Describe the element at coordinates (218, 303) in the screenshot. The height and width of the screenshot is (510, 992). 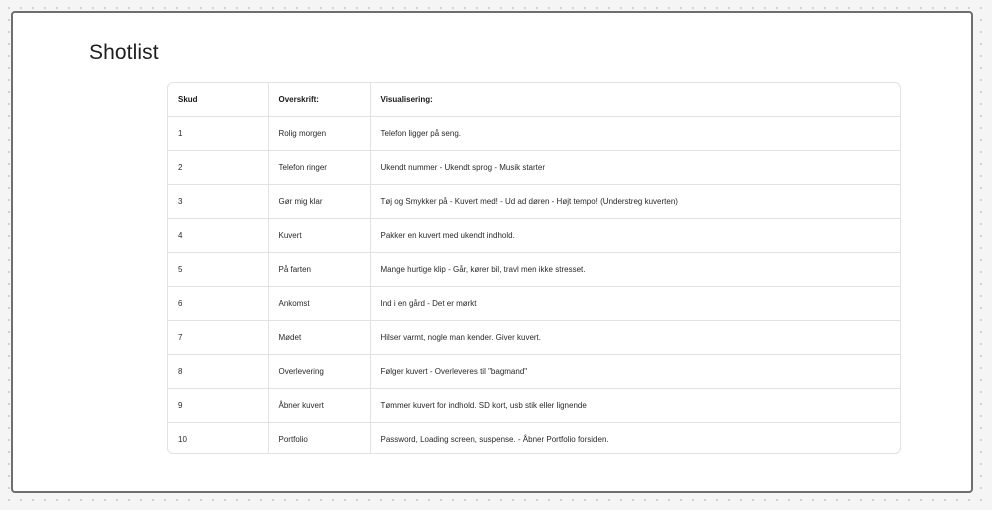
I see `cell-skud: 6` at that location.